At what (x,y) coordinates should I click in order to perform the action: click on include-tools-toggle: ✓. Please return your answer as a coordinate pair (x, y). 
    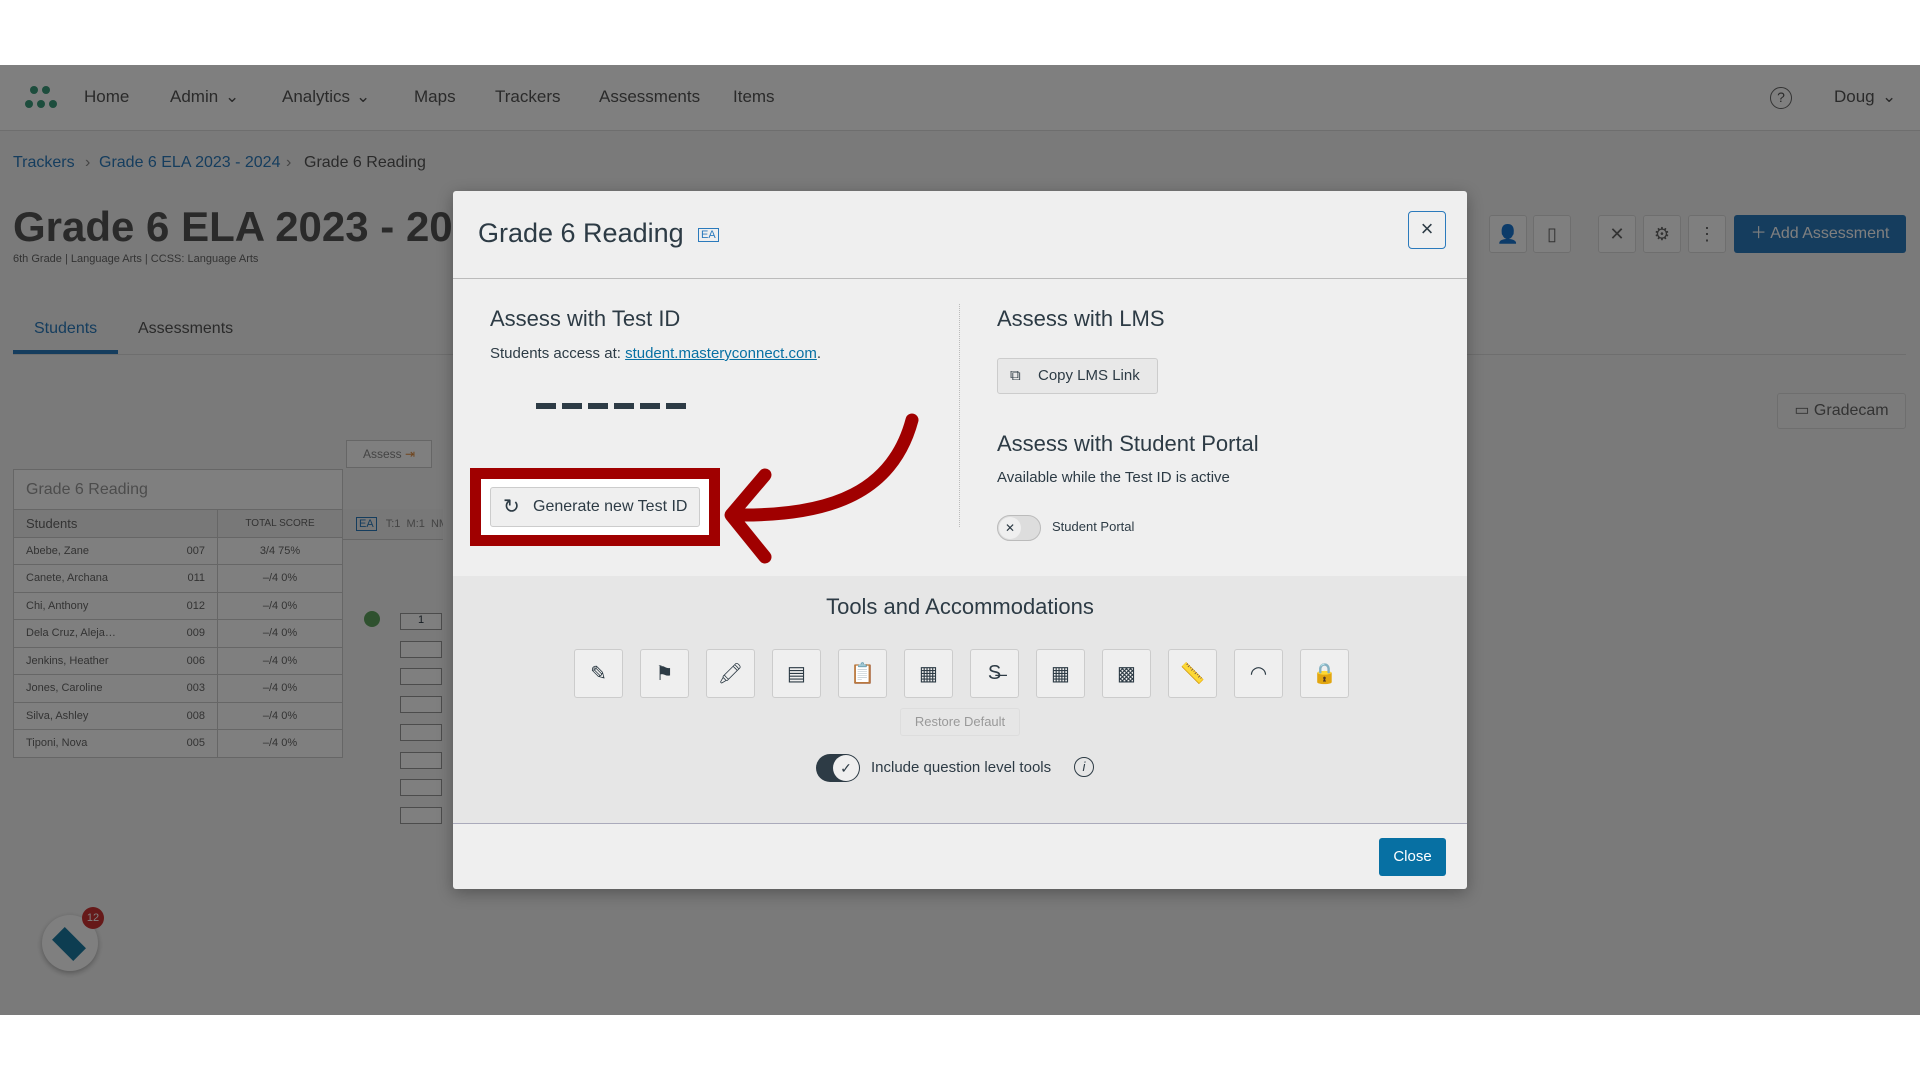
    Looking at the image, I should click on (838, 768).